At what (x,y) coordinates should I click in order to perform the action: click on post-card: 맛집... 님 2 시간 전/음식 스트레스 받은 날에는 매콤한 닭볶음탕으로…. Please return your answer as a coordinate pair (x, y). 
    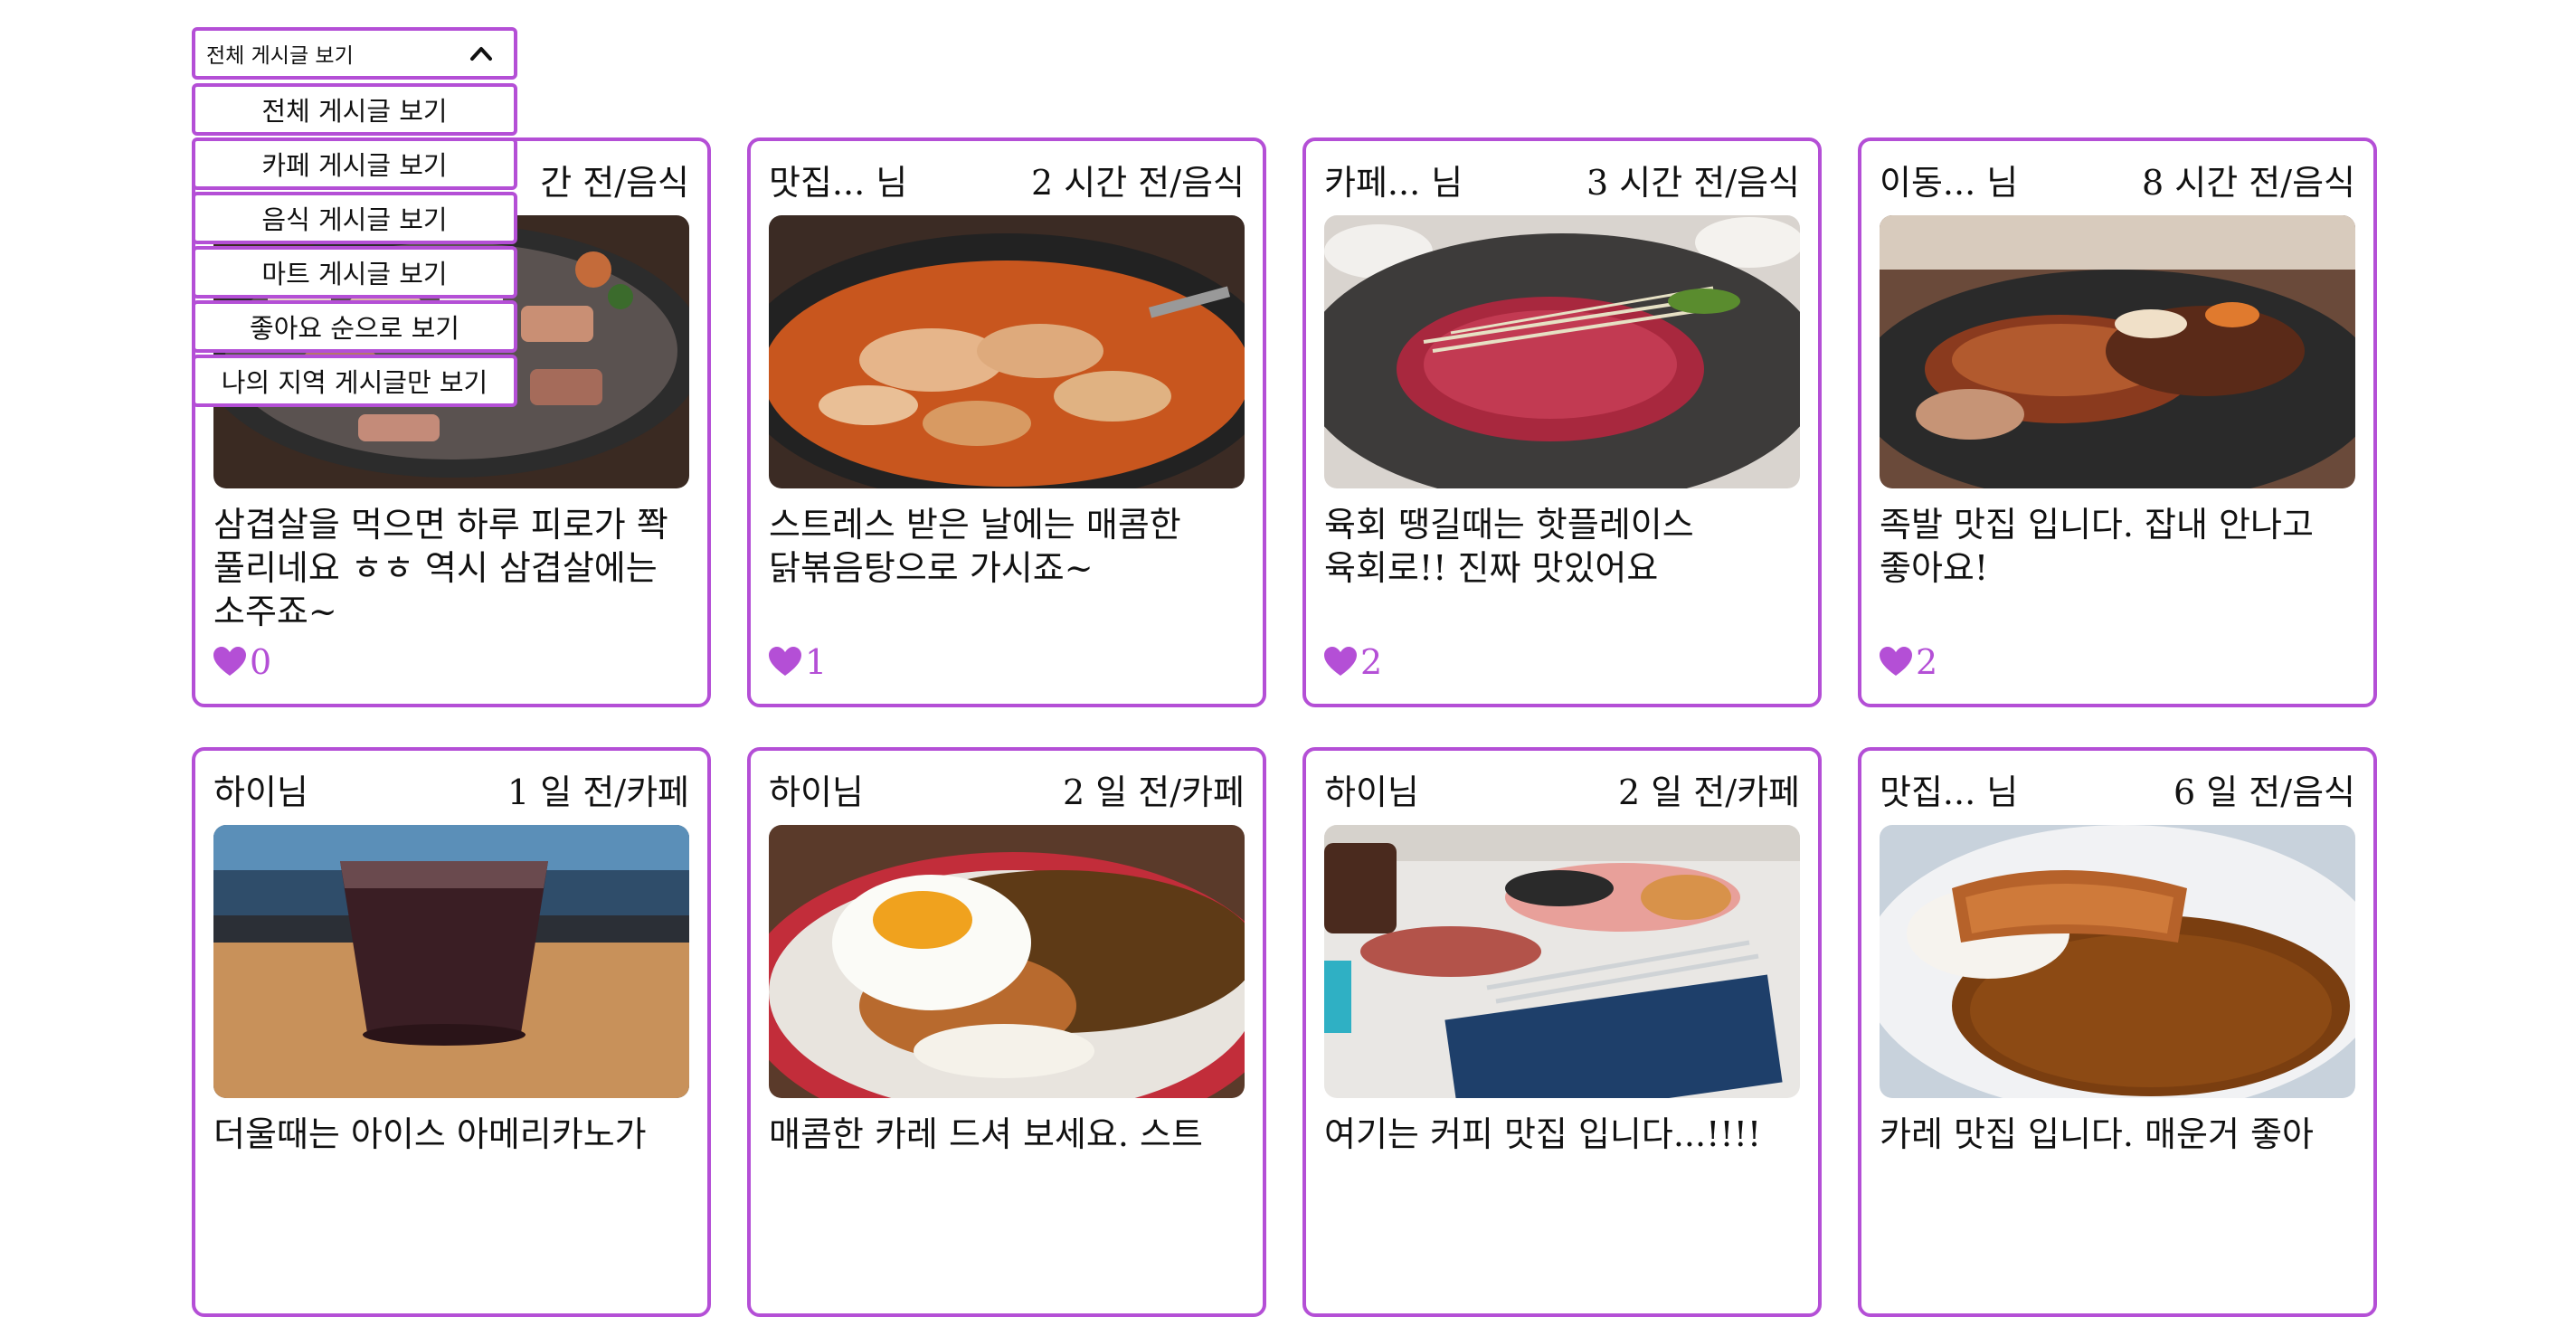
    Looking at the image, I should click on (1007, 422).